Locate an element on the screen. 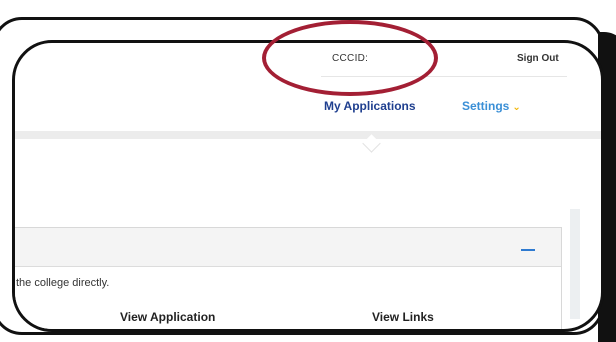 This screenshot has width=616, height=342. sign-out-link: Sign Out is located at coordinates (538, 58).